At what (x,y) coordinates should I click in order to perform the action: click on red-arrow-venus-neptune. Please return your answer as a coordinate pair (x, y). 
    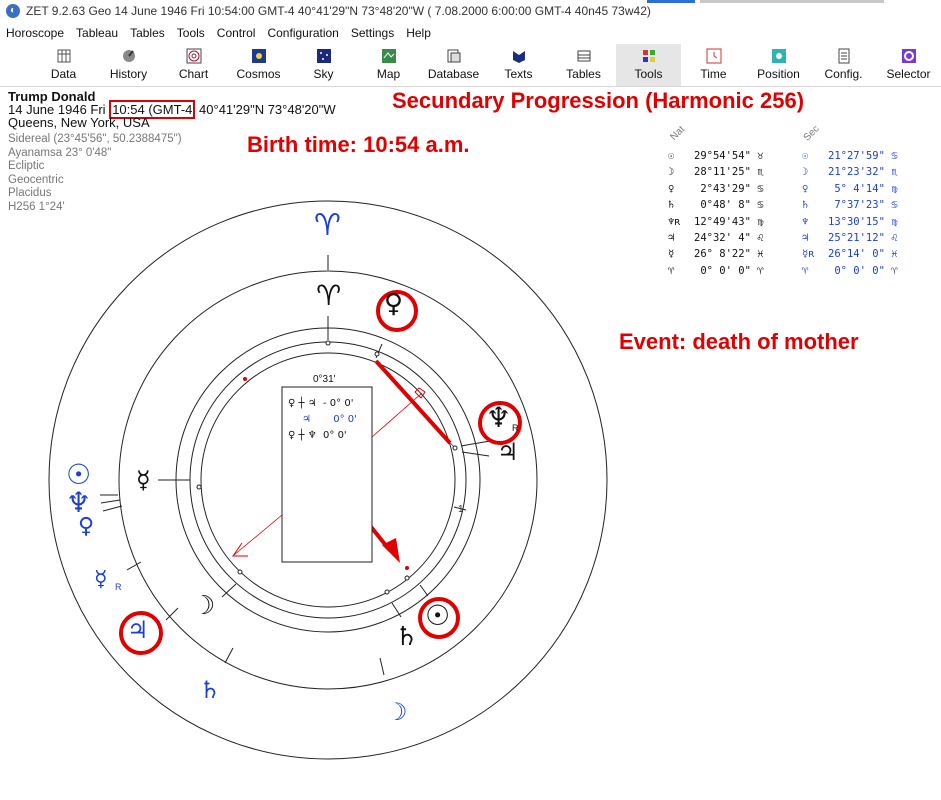
    Looking at the image, I should click on (413, 402).